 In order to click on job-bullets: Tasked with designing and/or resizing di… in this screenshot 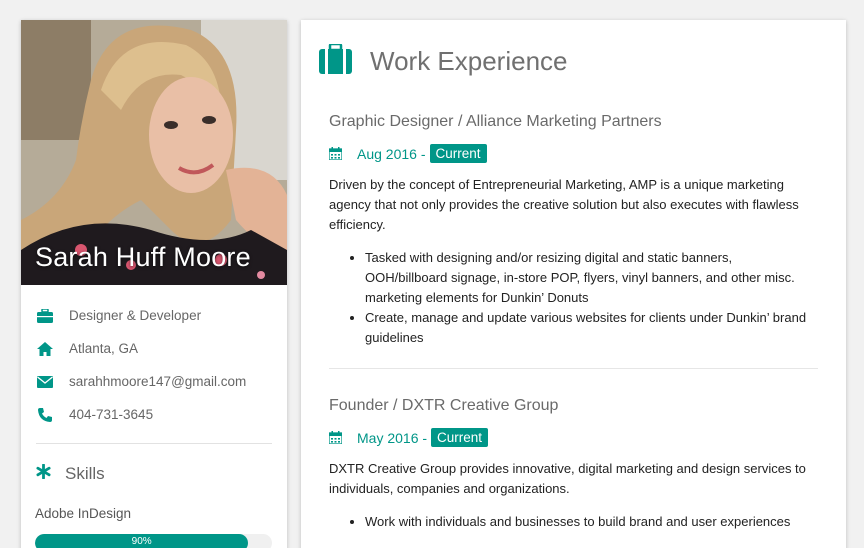, I will do `click(573, 298)`.